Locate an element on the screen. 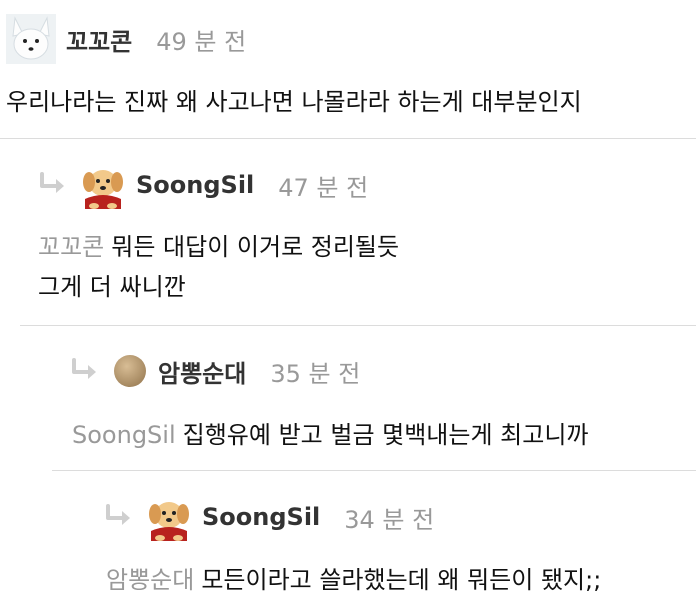  comment-body: 암뽕순대 모든이라고 쓸라했는데 왜 뭐든이 됐지;; is located at coordinates (353, 577).